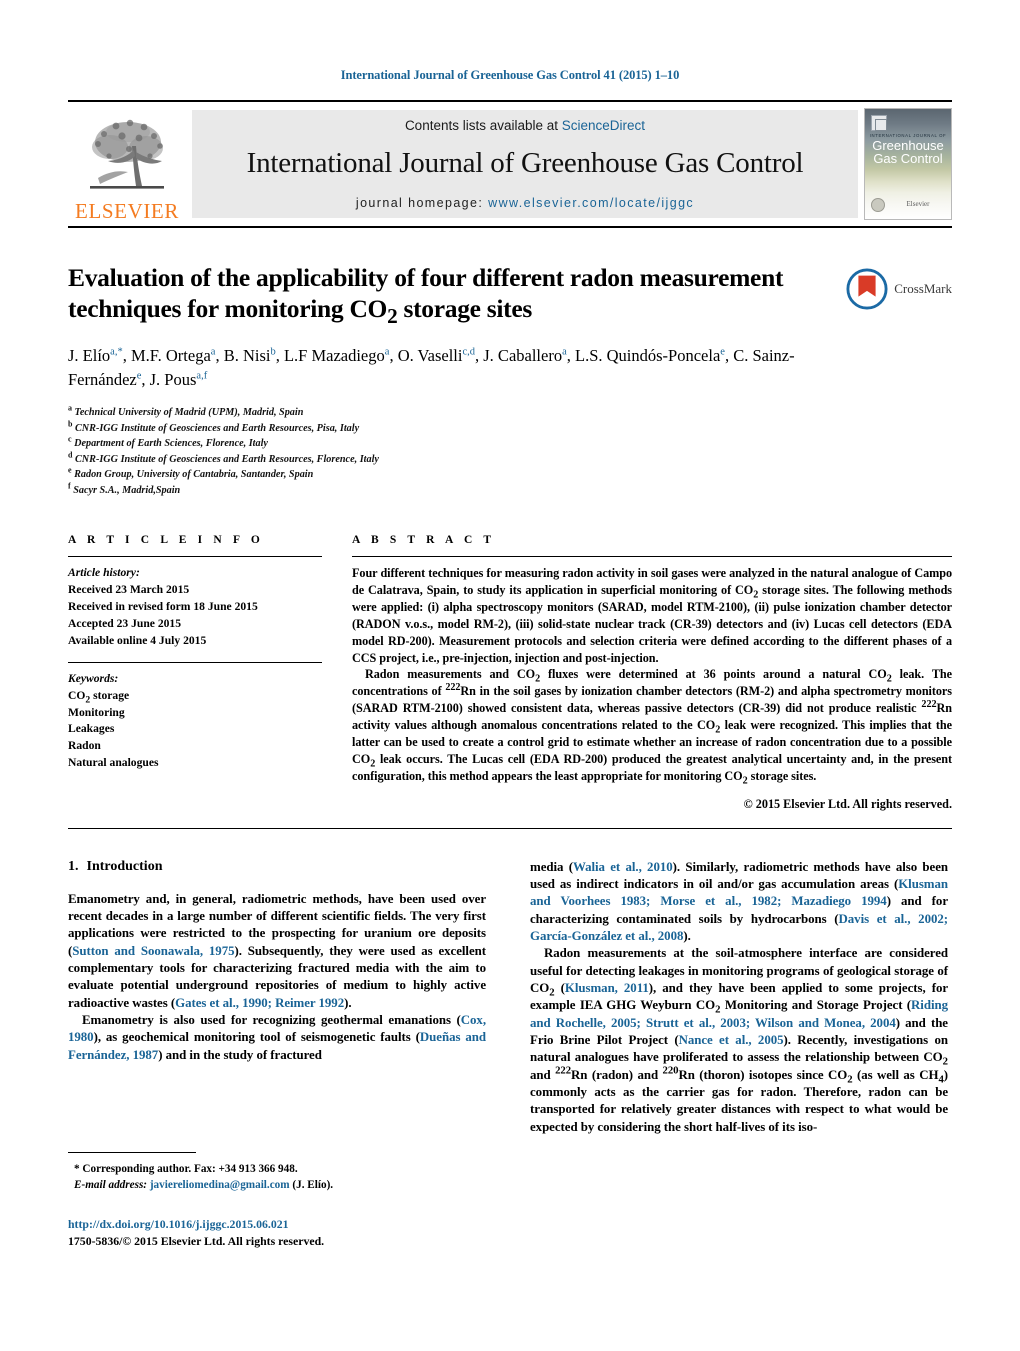 Image resolution: width=1020 pixels, height=1351 pixels. I want to click on cover-badge: Elsevier, so click(918, 205).